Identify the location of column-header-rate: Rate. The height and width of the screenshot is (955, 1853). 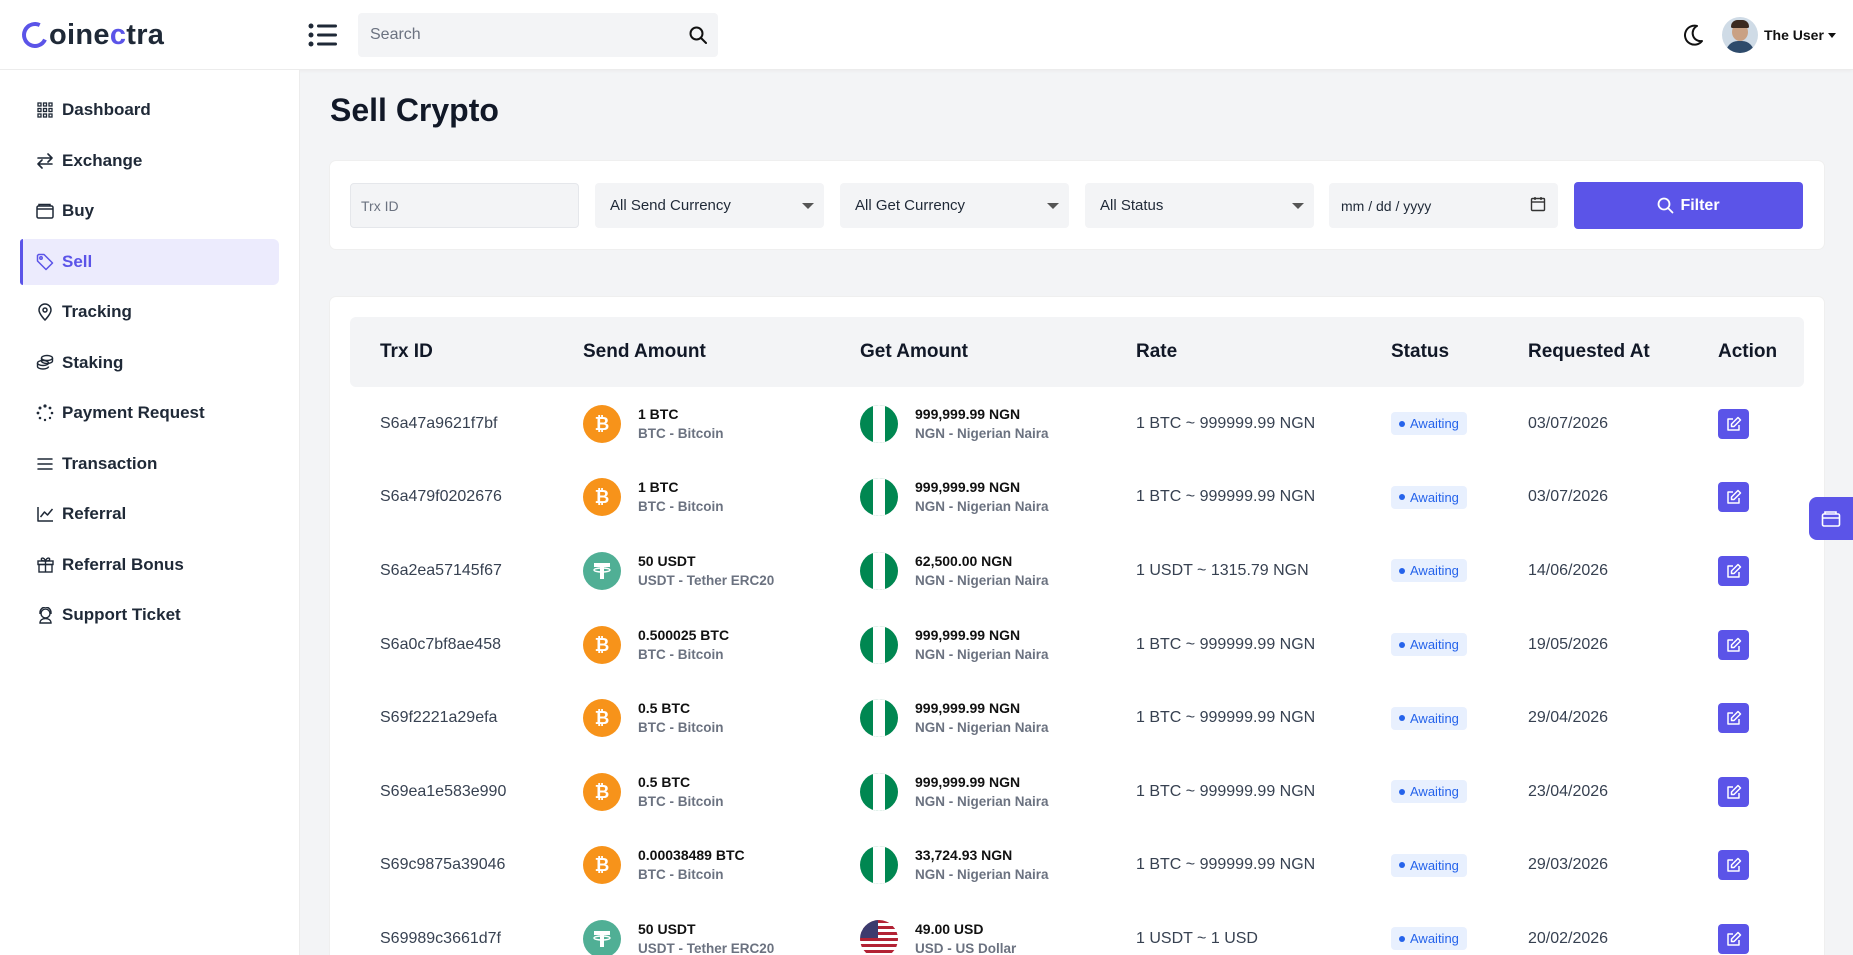
(1157, 351).